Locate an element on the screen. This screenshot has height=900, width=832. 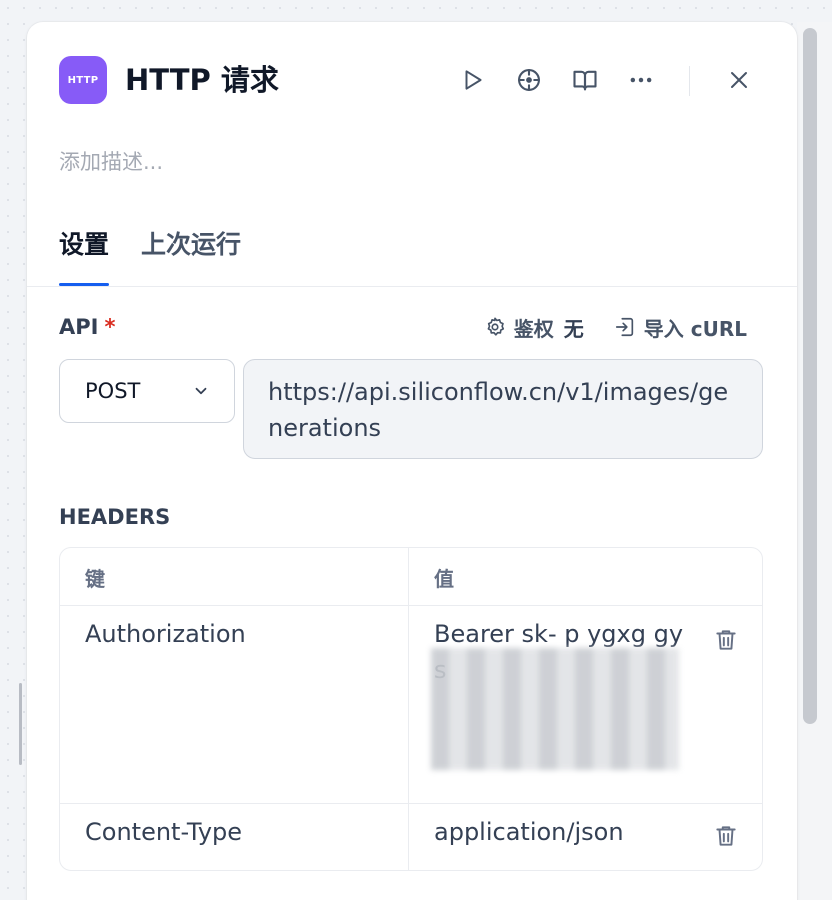
chevron-down-icon is located at coordinates (201, 391).